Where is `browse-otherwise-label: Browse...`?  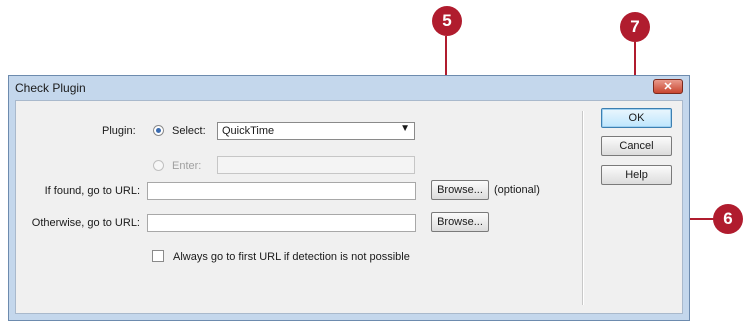 browse-otherwise-label: Browse... is located at coordinates (460, 222).